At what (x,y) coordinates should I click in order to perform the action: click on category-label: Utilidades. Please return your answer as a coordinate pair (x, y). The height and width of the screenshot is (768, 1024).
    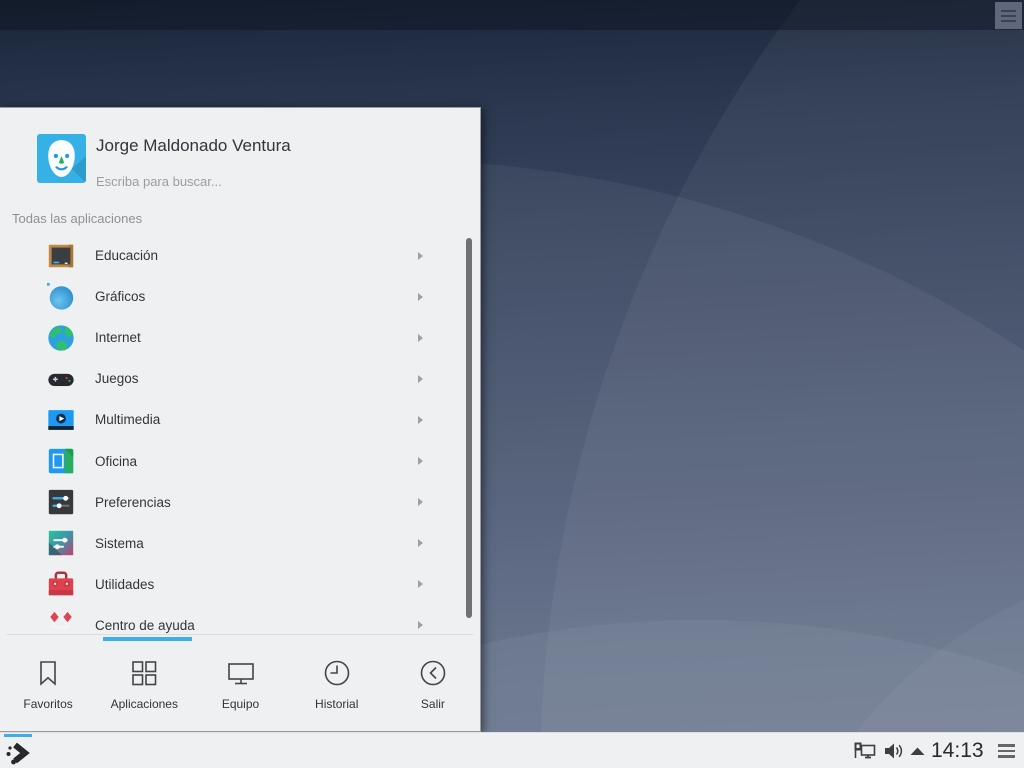
    Looking at the image, I should click on (125, 584).